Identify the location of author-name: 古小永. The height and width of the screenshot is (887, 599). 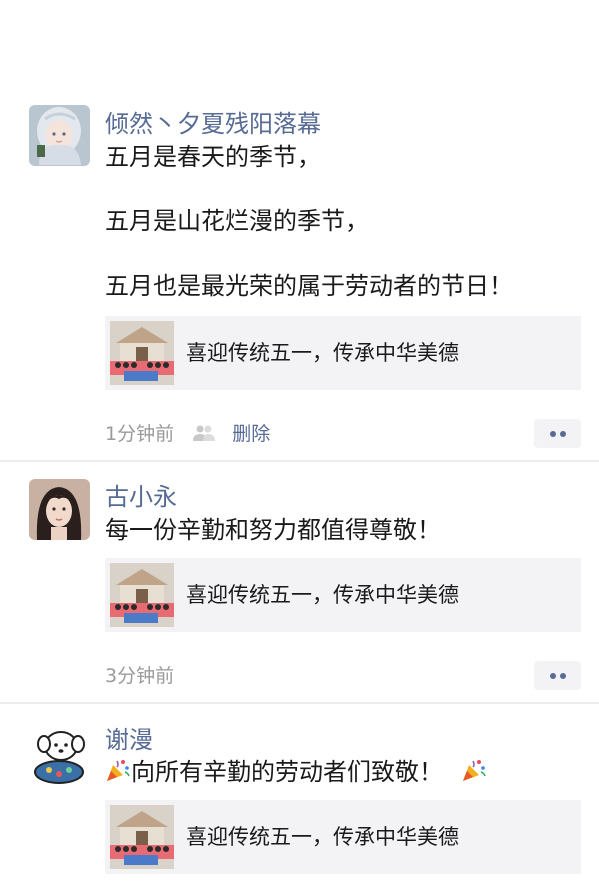
(141, 497).